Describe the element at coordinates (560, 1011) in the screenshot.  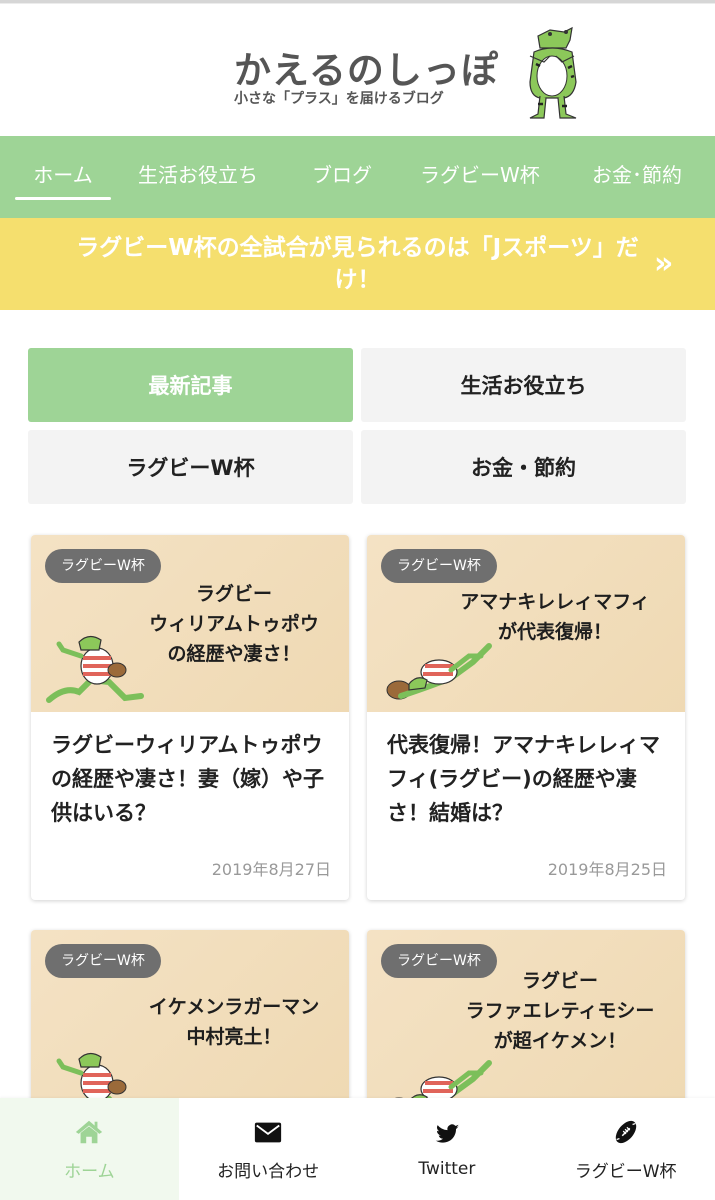
I see `thumbnail-caption: ラグビー ラファエレティモシー が超イケメン！` at that location.